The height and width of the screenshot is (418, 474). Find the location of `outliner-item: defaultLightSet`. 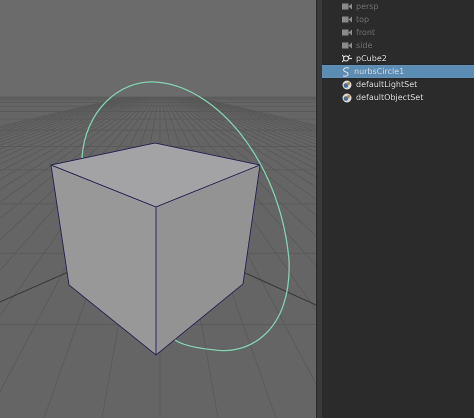

outliner-item: defaultLightSet is located at coordinates (398, 84).